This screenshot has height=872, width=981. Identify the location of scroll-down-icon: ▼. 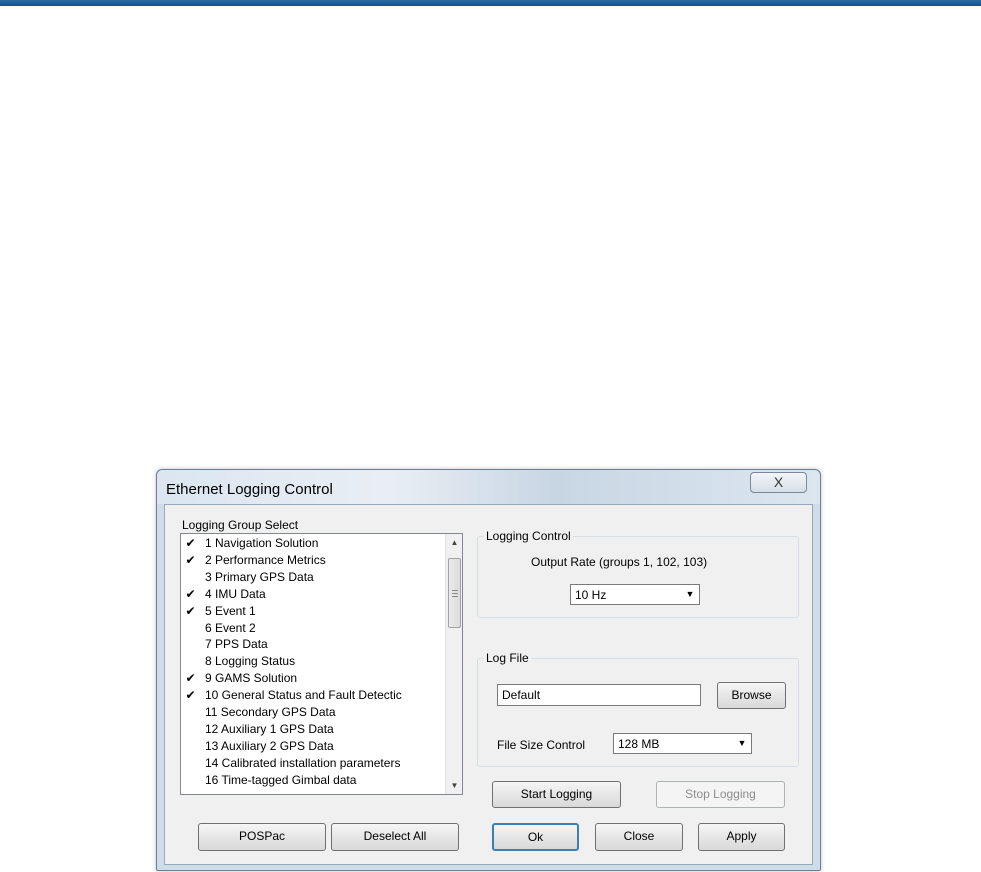
(454, 785).